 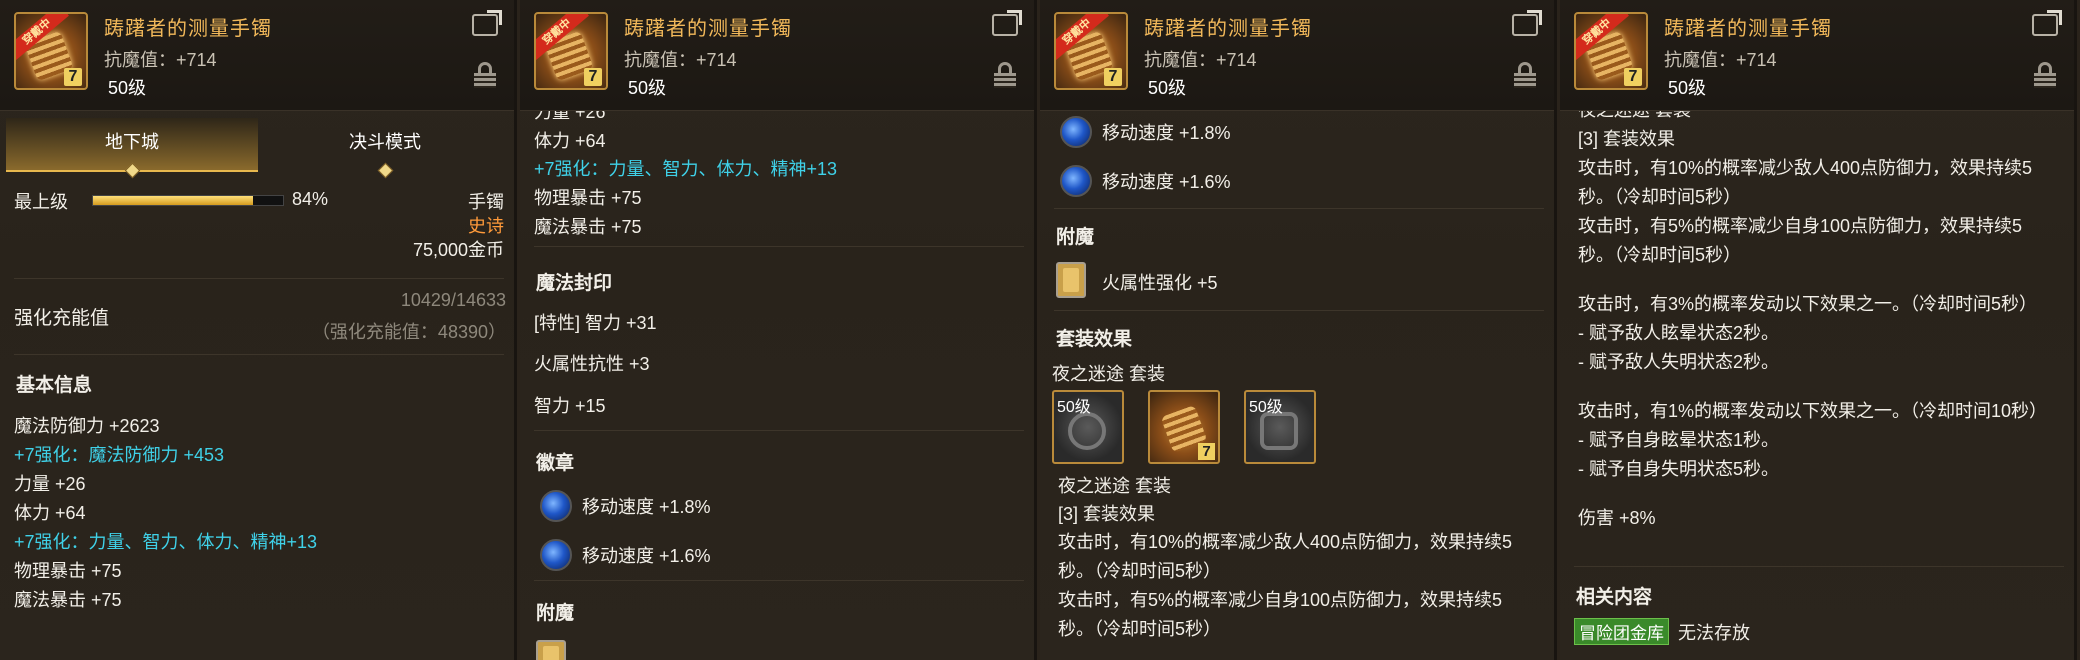 I want to click on grade-bar, so click(x=188, y=200).